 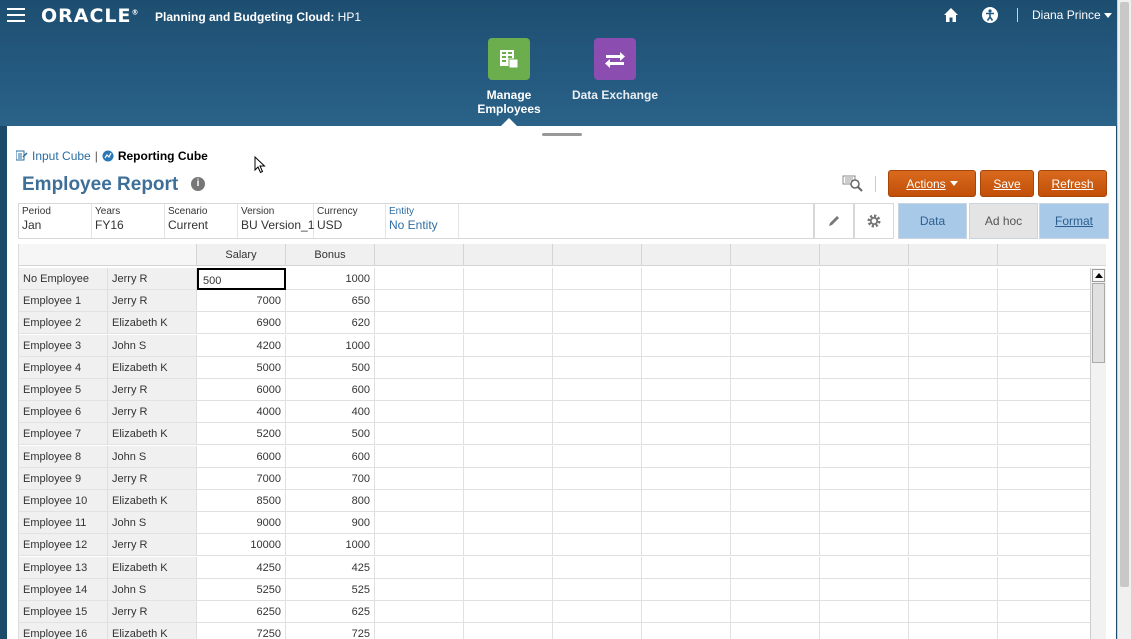 I want to click on mode-adhoc-button: Ad hoc, so click(x=1003, y=221).